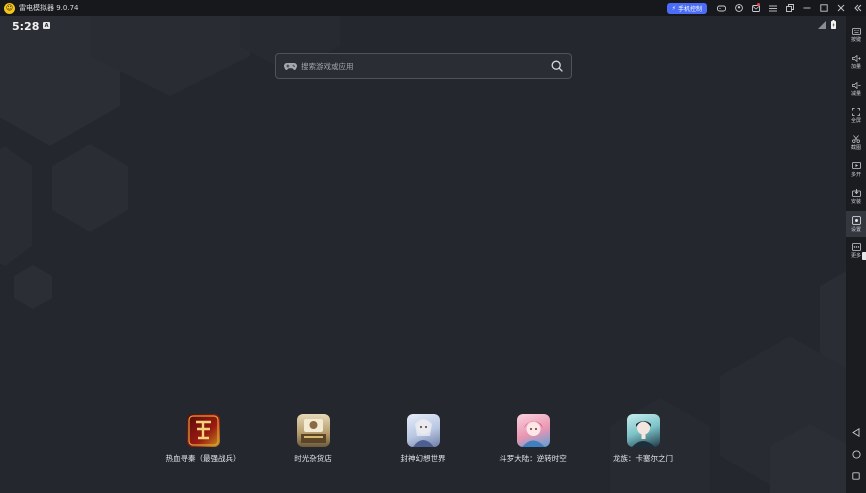 Image resolution: width=866 pixels, height=493 pixels. I want to click on sidebar-item-label: 设置, so click(855, 229).